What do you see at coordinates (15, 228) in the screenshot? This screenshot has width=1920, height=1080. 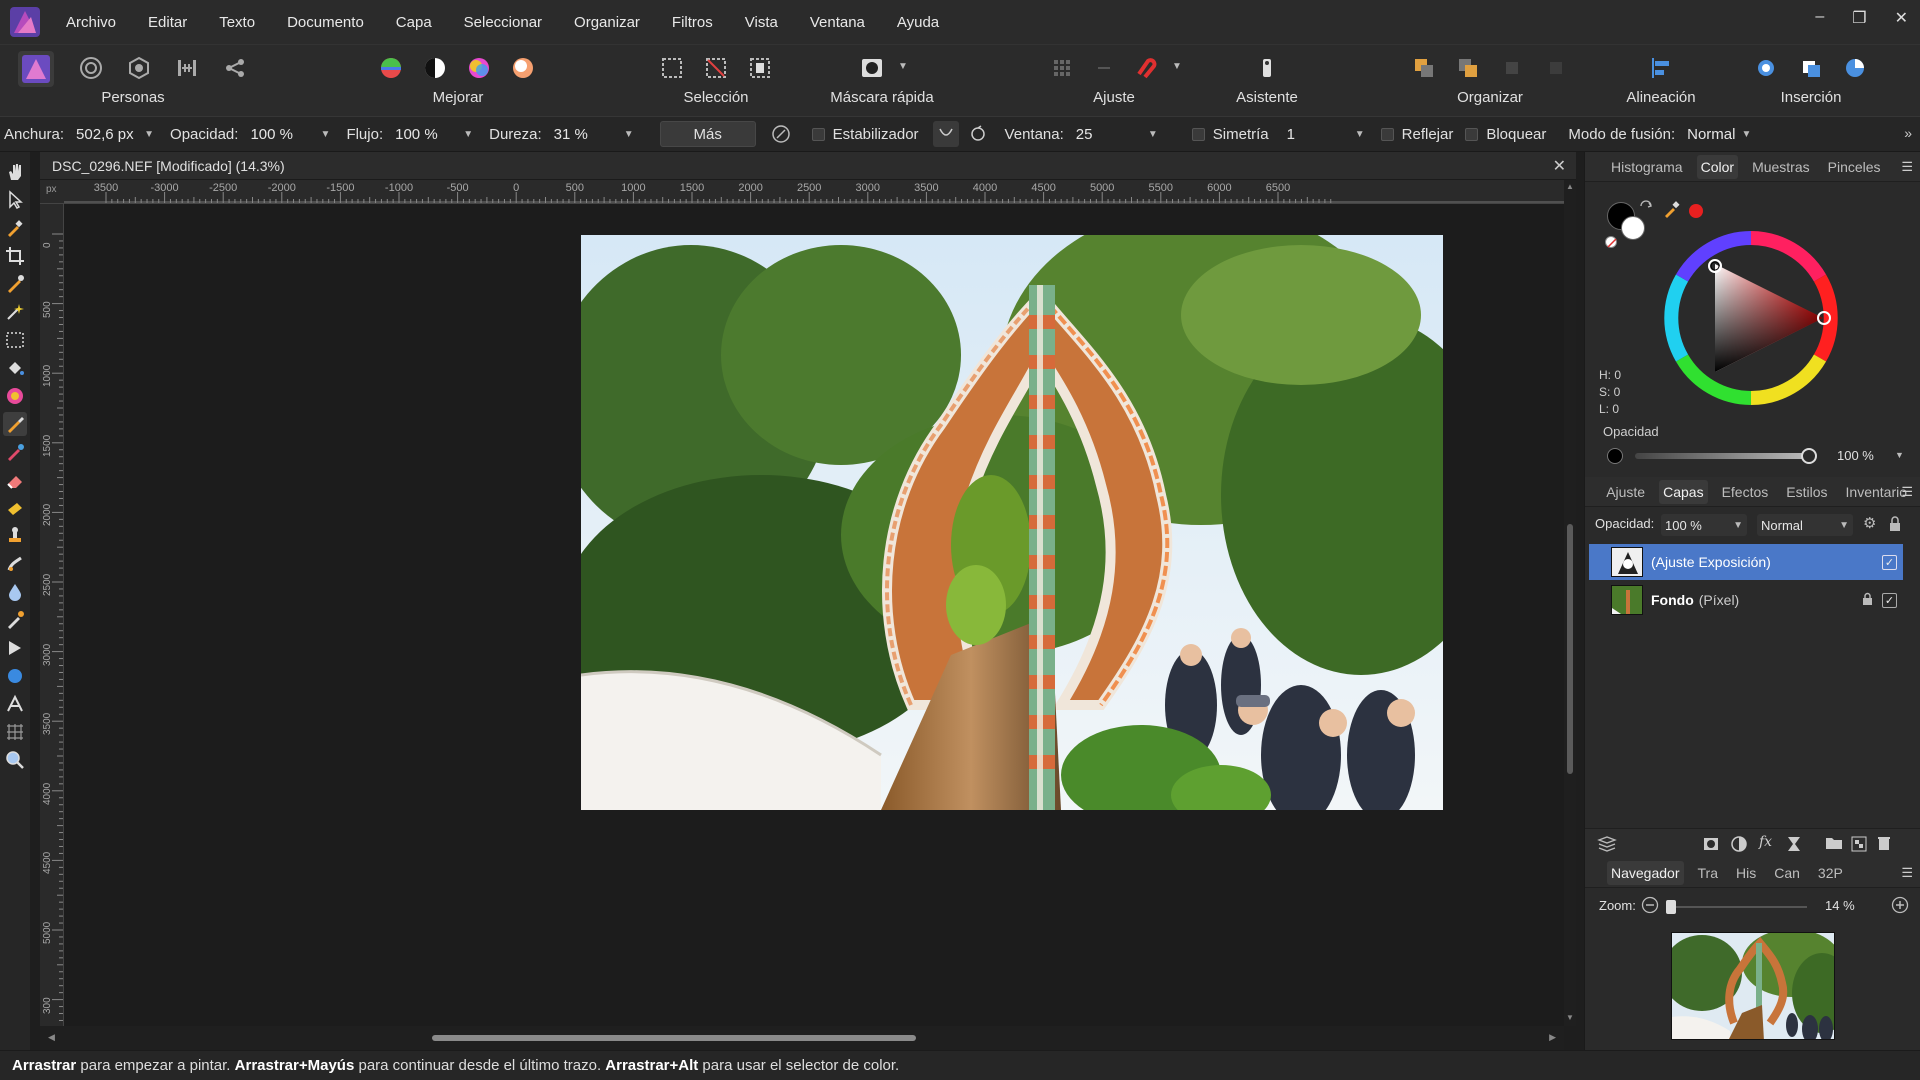 I see `color-picker-tool-icon` at bounding box center [15, 228].